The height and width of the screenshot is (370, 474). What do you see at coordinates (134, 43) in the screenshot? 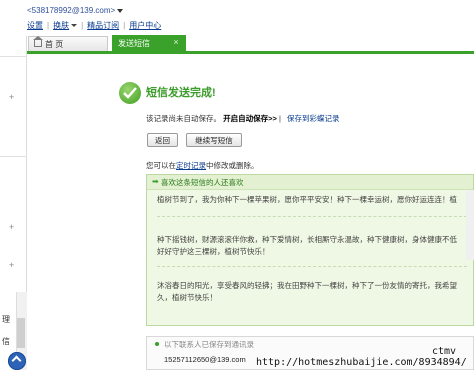
I see `tab-send-sms-label: 发送短信` at bounding box center [134, 43].